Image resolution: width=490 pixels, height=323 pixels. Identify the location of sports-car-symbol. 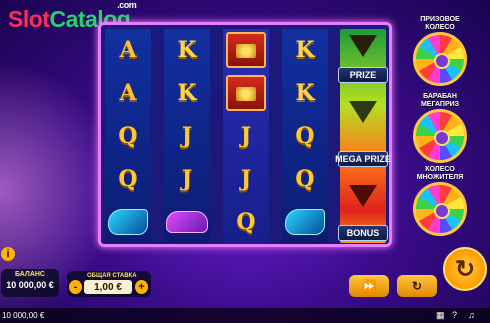
(187, 222).